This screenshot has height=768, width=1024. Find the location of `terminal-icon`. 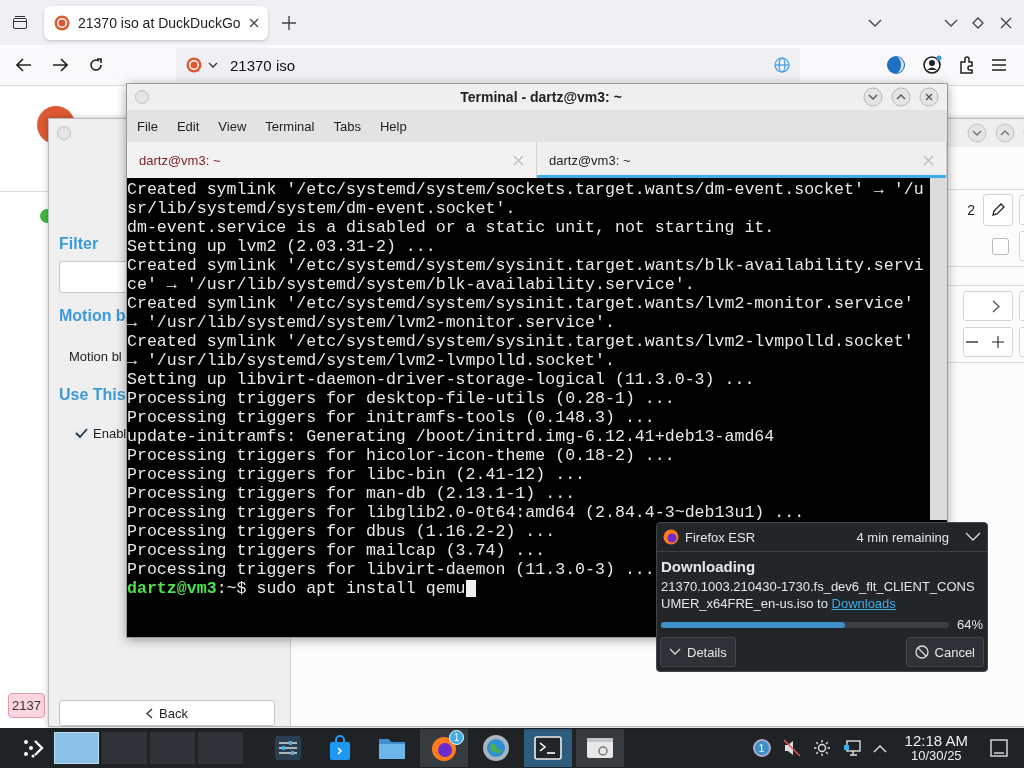

terminal-icon is located at coordinates (548, 748).